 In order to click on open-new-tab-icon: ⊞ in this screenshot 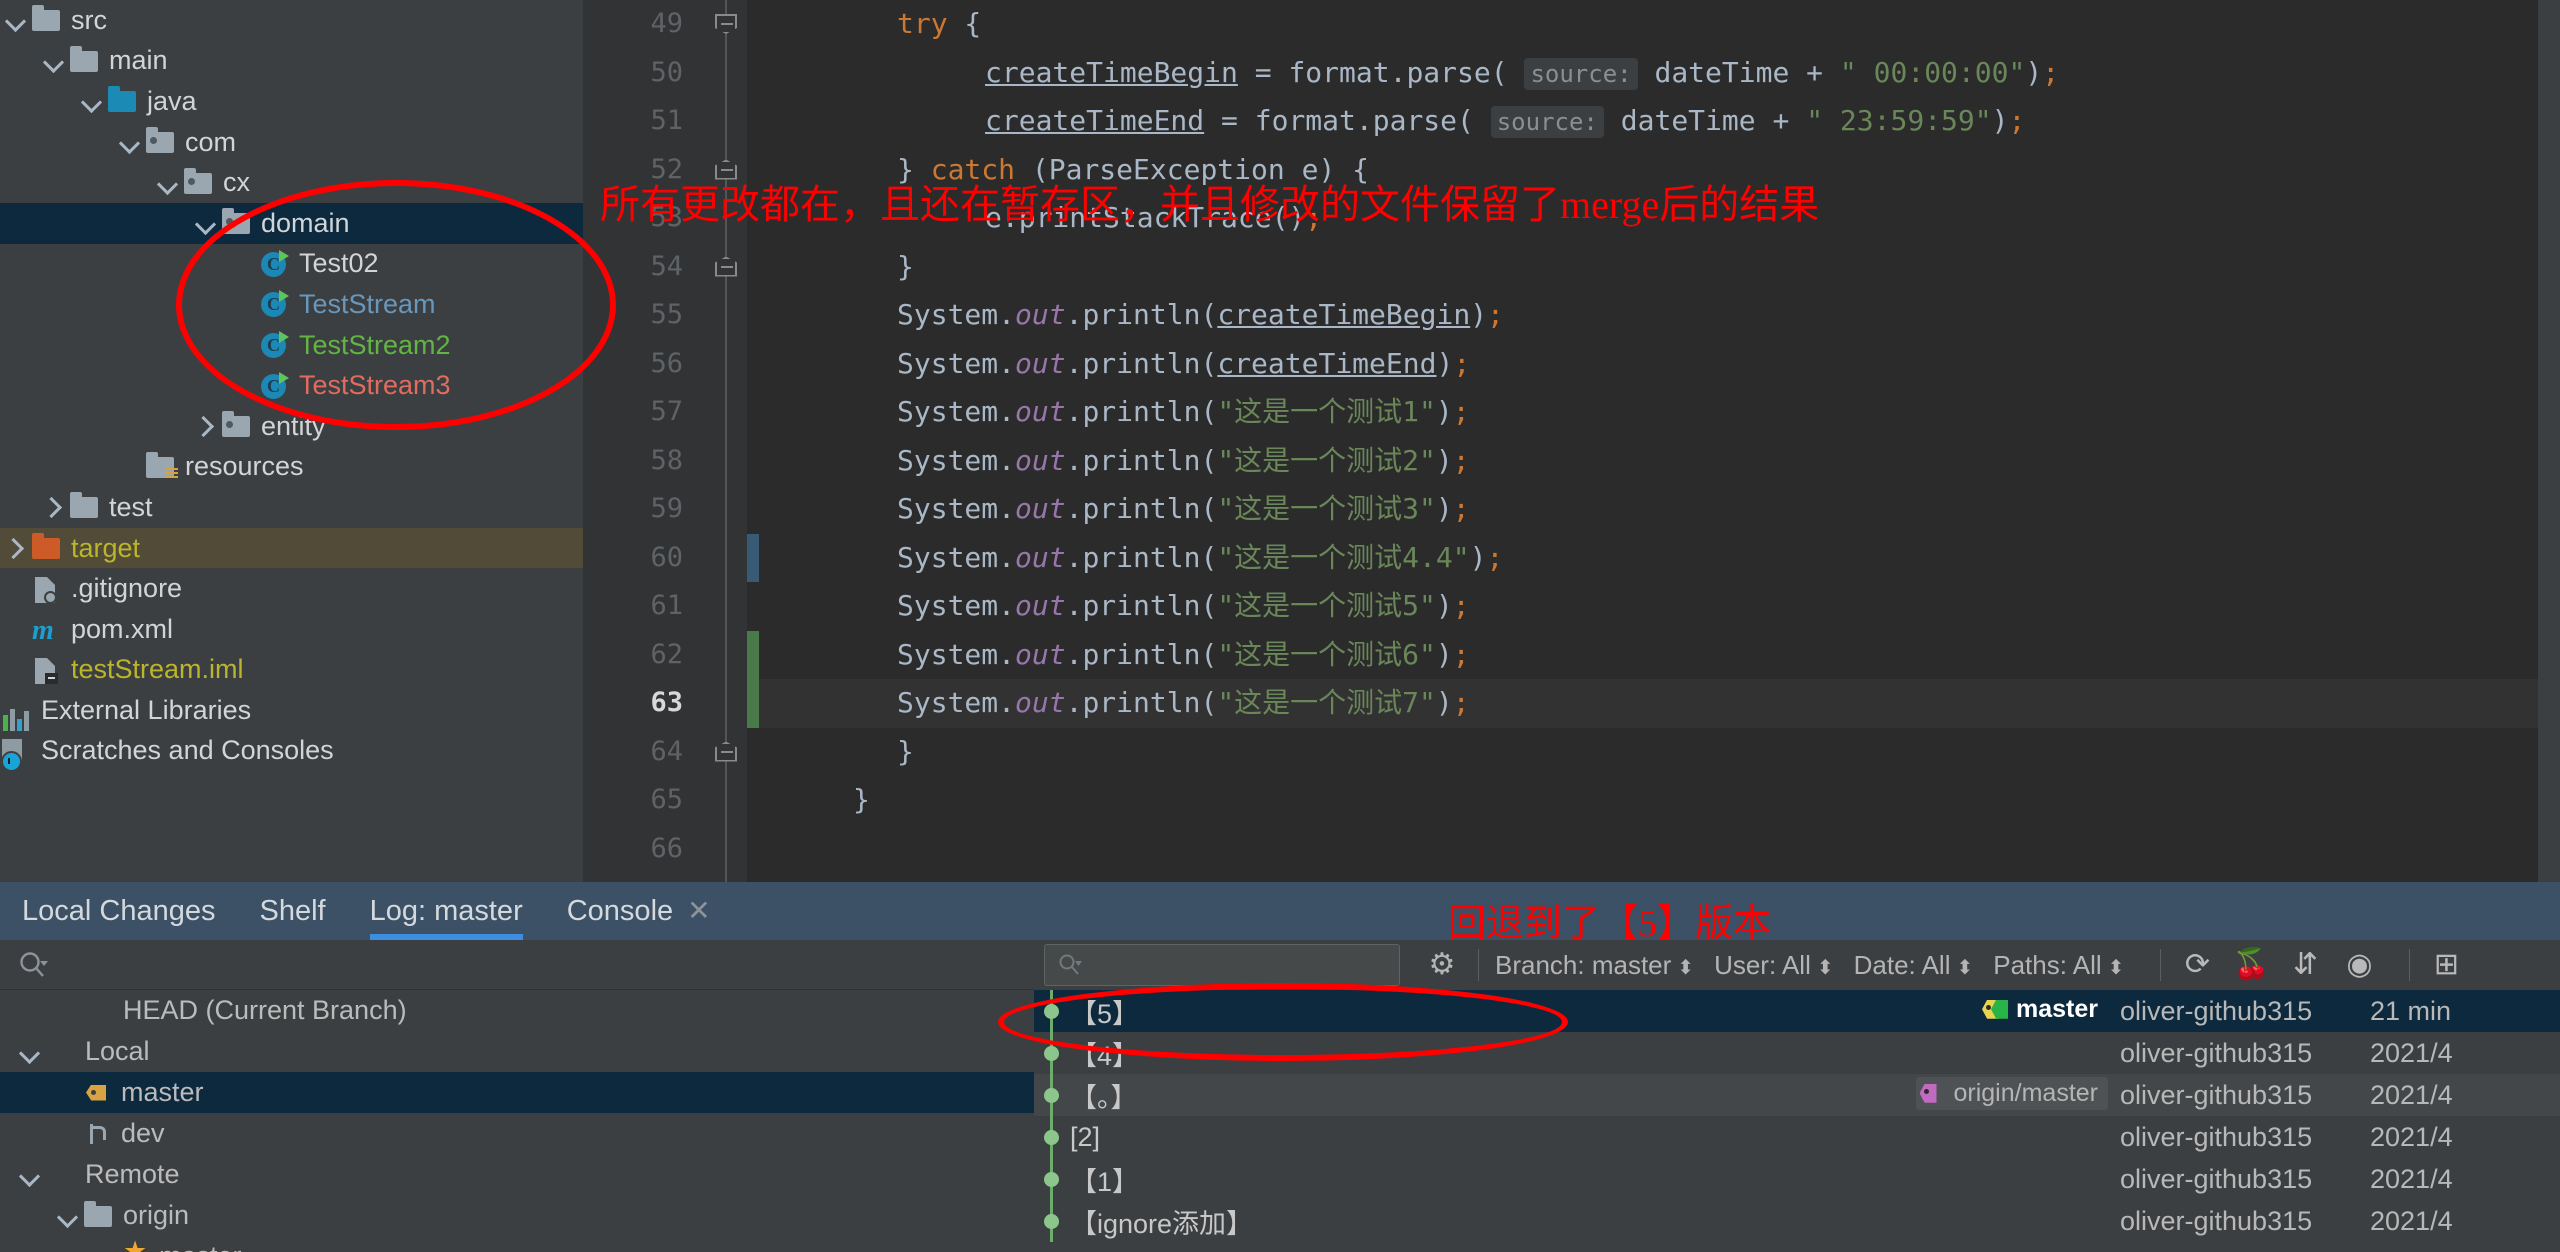, I will do `click(2446, 965)`.